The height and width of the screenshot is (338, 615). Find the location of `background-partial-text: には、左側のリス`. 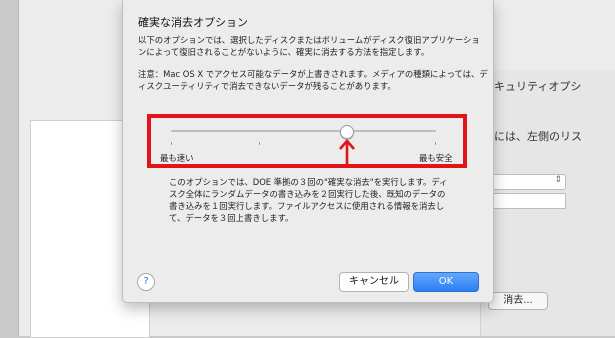

background-partial-text: には、左側のリス is located at coordinates (538, 136).